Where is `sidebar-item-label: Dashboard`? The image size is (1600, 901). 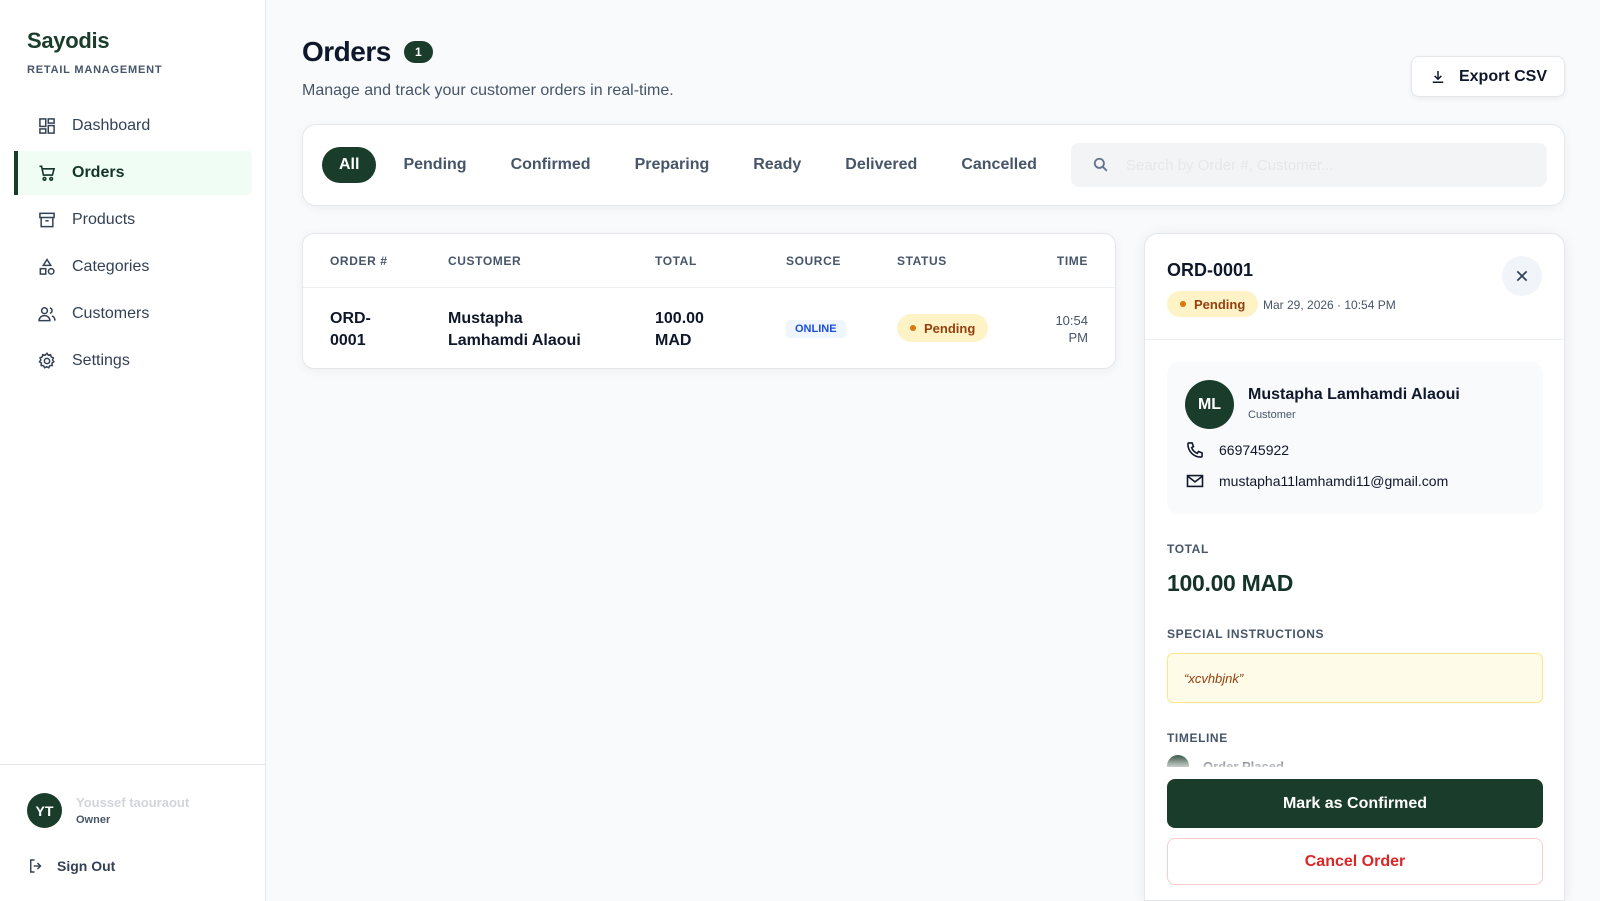
sidebar-item-label: Dashboard is located at coordinates (111, 125).